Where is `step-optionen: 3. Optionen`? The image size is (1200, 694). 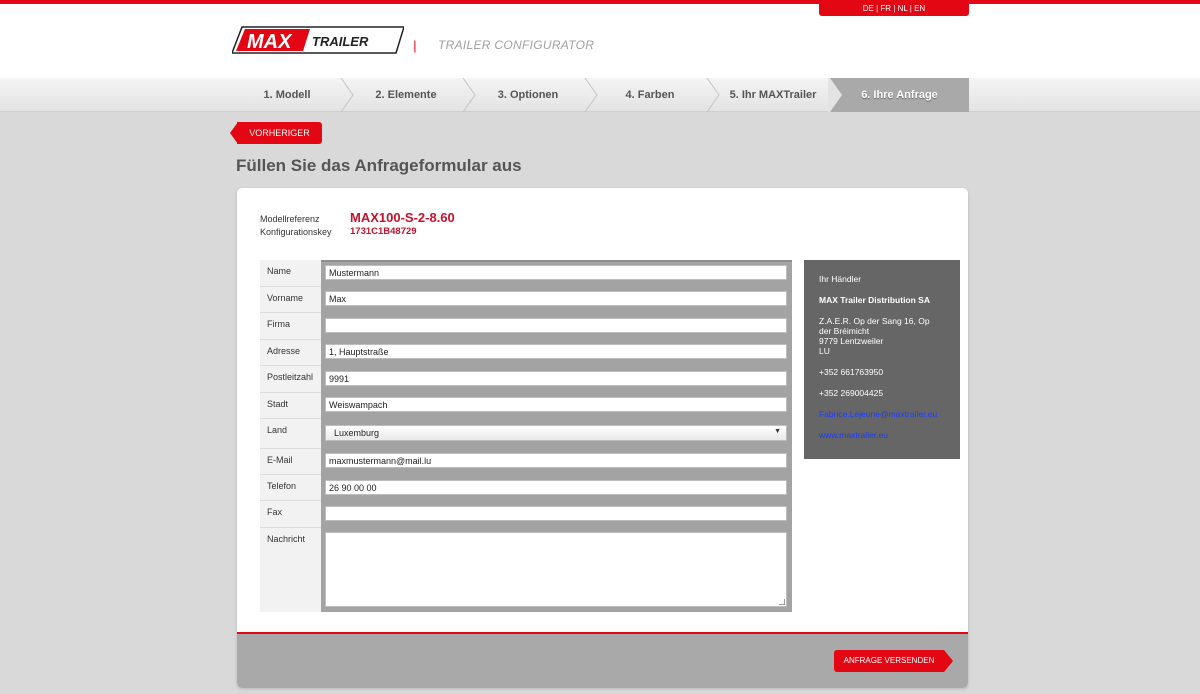 step-optionen: 3. Optionen is located at coordinates (528, 95).